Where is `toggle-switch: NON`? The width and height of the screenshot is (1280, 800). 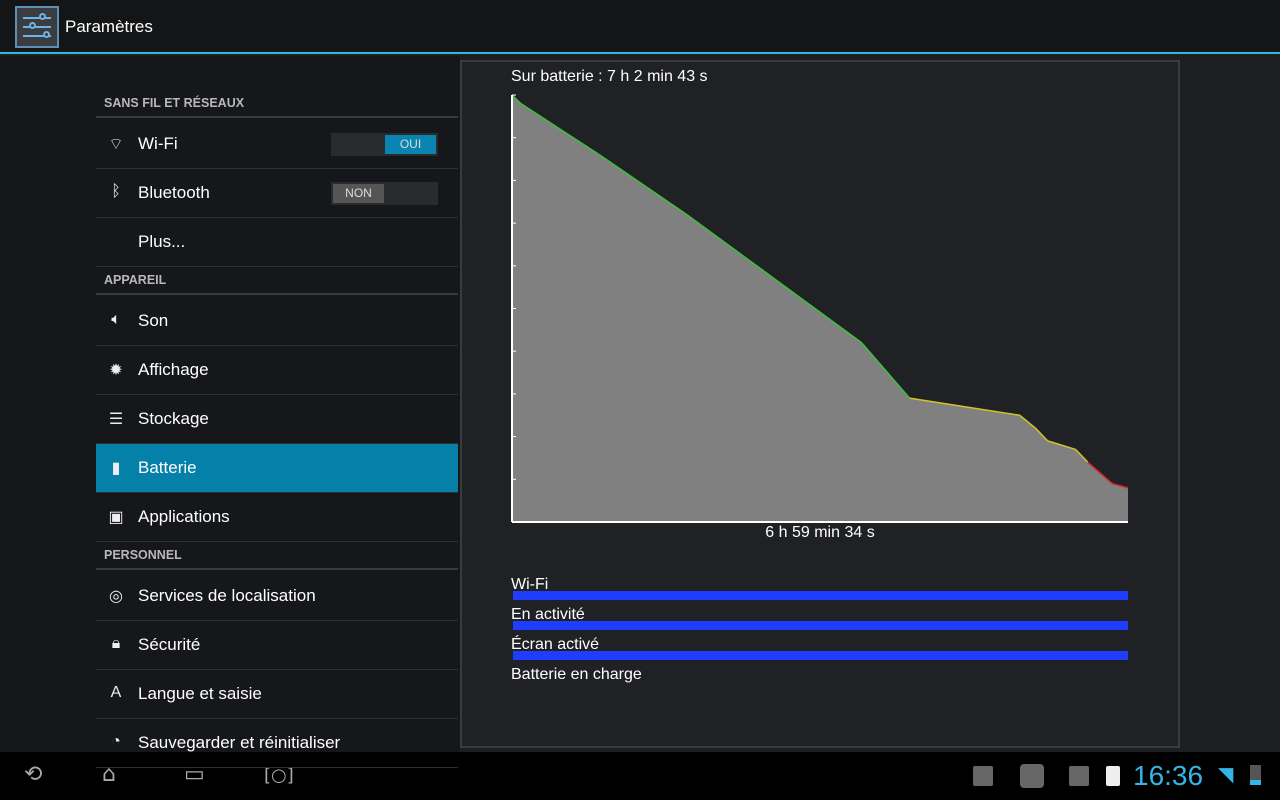
toggle-switch: NON is located at coordinates (384, 193).